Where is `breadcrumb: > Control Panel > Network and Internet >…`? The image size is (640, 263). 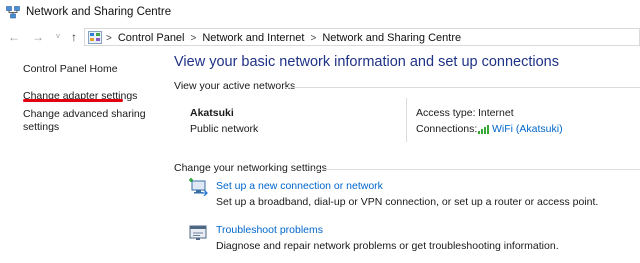 breadcrumb: > Control Panel > Network and Internet >… is located at coordinates (283, 38).